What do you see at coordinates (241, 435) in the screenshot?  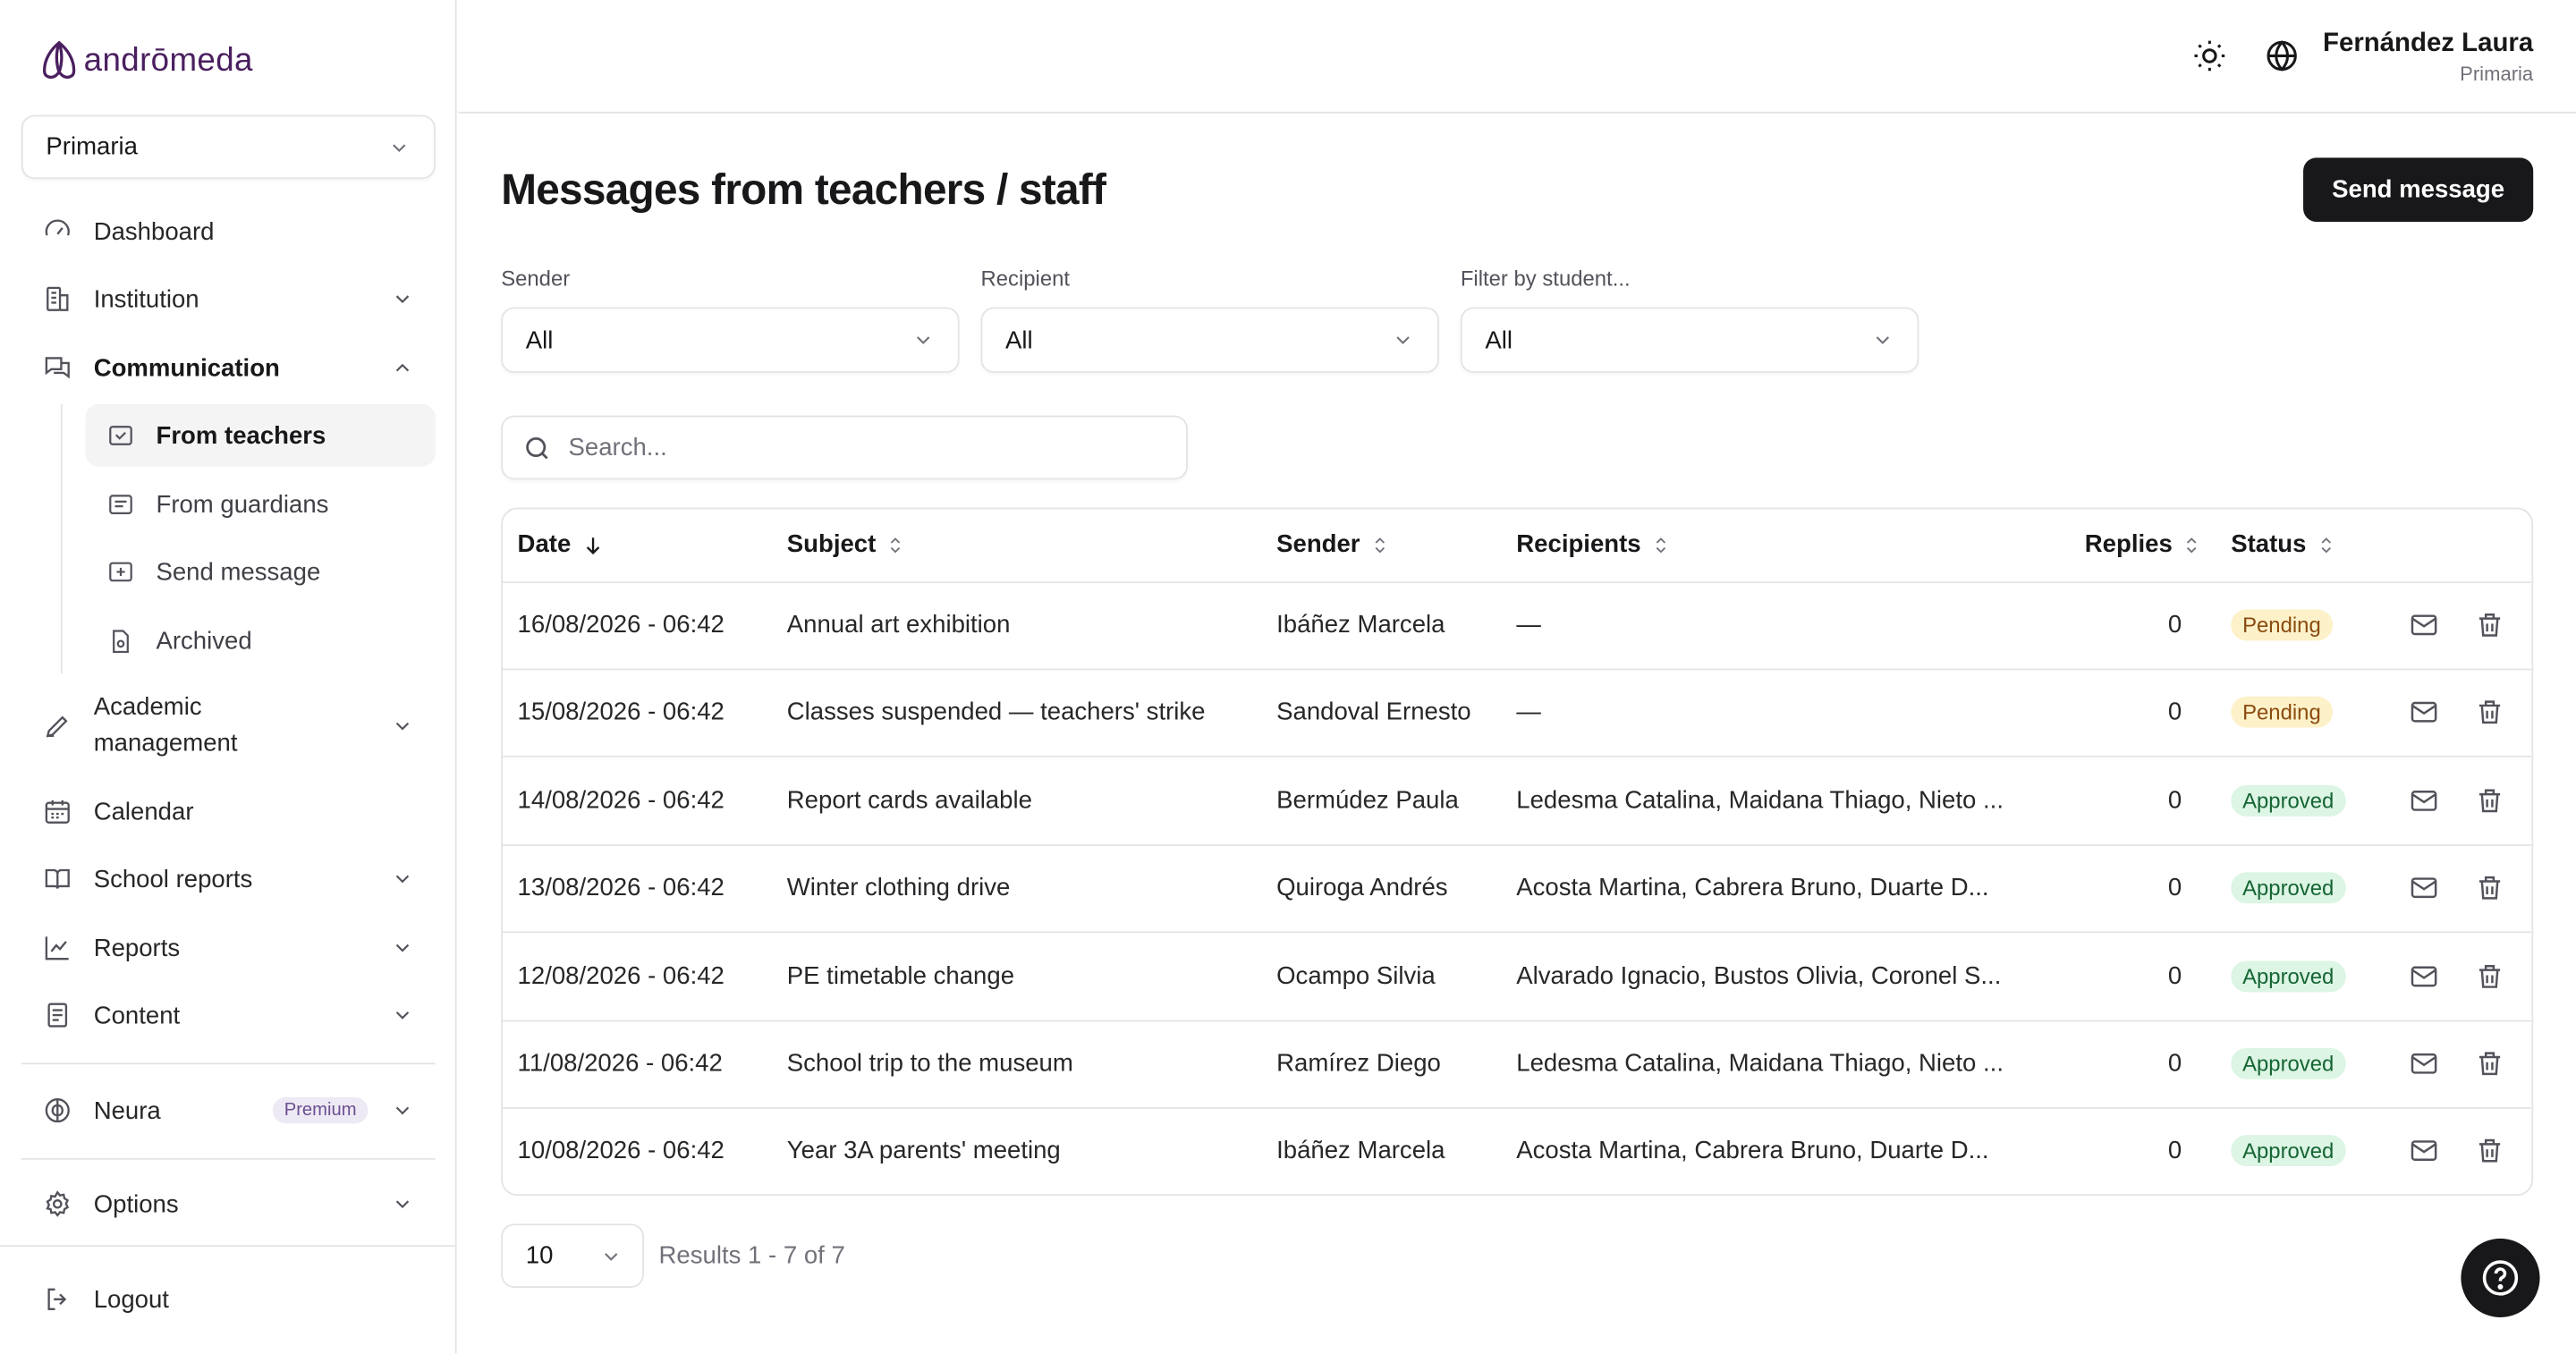 I see `subnav-label: From teachers` at bounding box center [241, 435].